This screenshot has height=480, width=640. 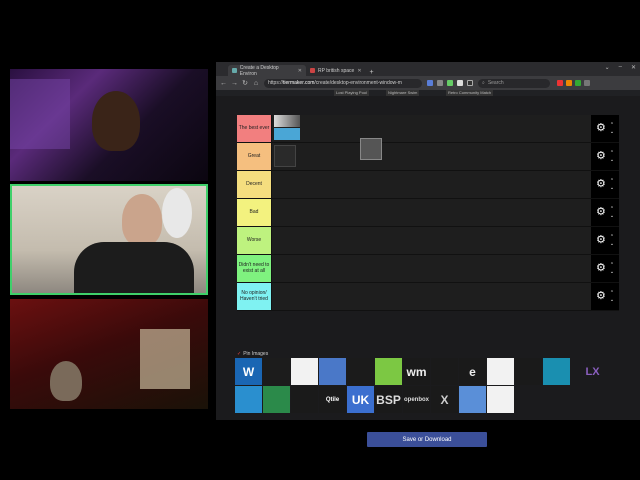 I want to click on tier-row: The best ever ⚙ ⌃ ⌄, so click(x=428, y=129).